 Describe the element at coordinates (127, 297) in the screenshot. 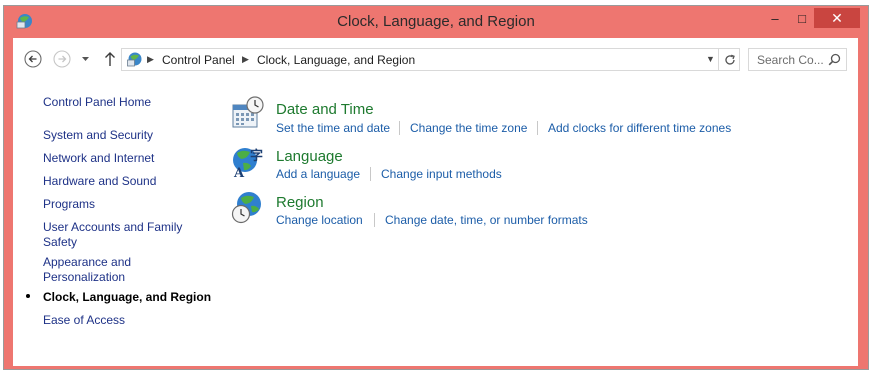

I see `sidebar-item-clock-language-region: Clock, Language, and Region` at that location.